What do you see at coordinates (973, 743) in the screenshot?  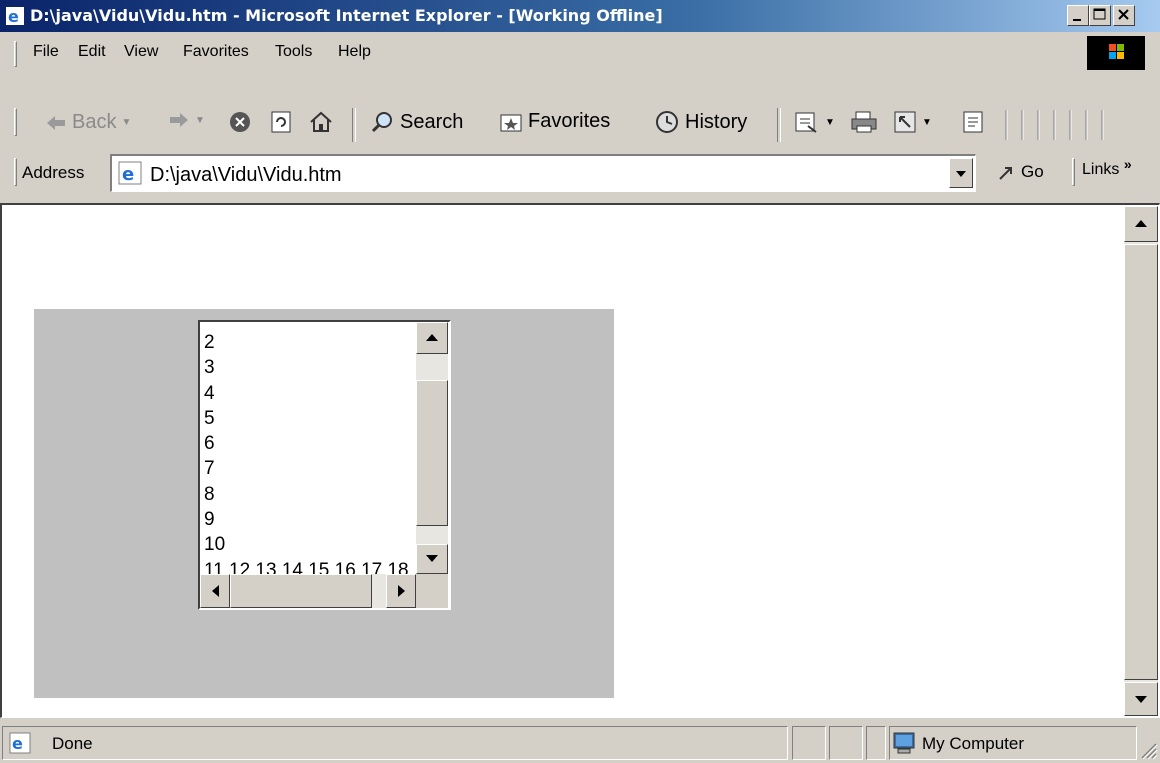 I see `zone-text: My Computer` at bounding box center [973, 743].